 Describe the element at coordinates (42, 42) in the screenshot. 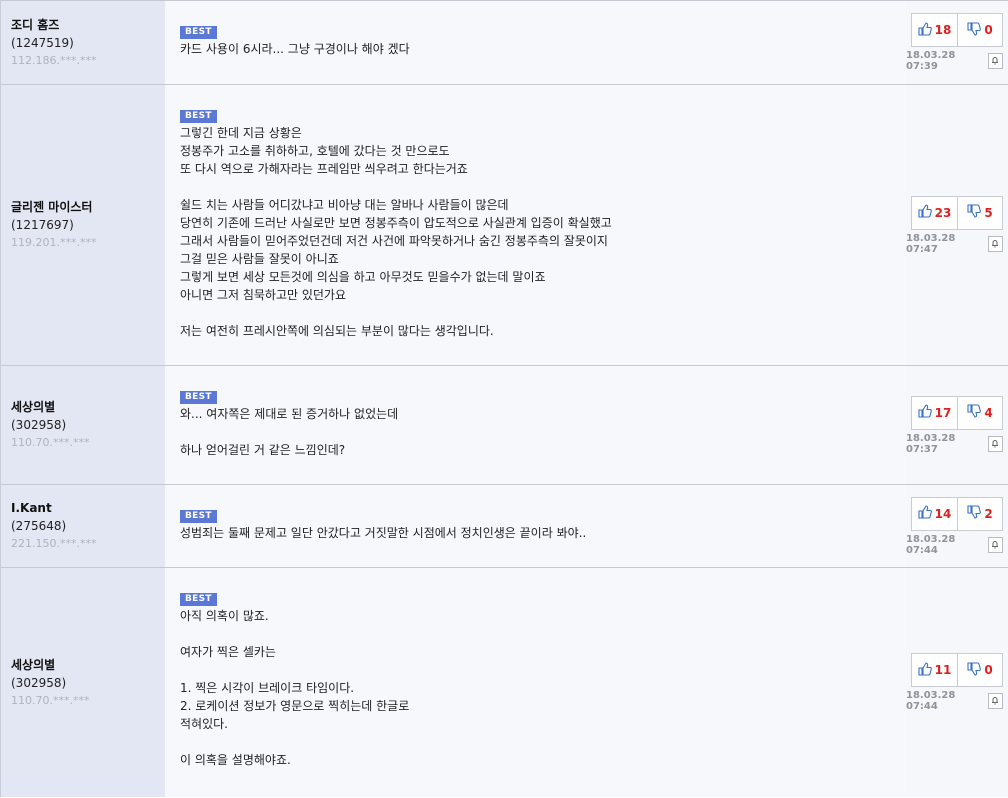

I see `author-id: (1247519)` at that location.